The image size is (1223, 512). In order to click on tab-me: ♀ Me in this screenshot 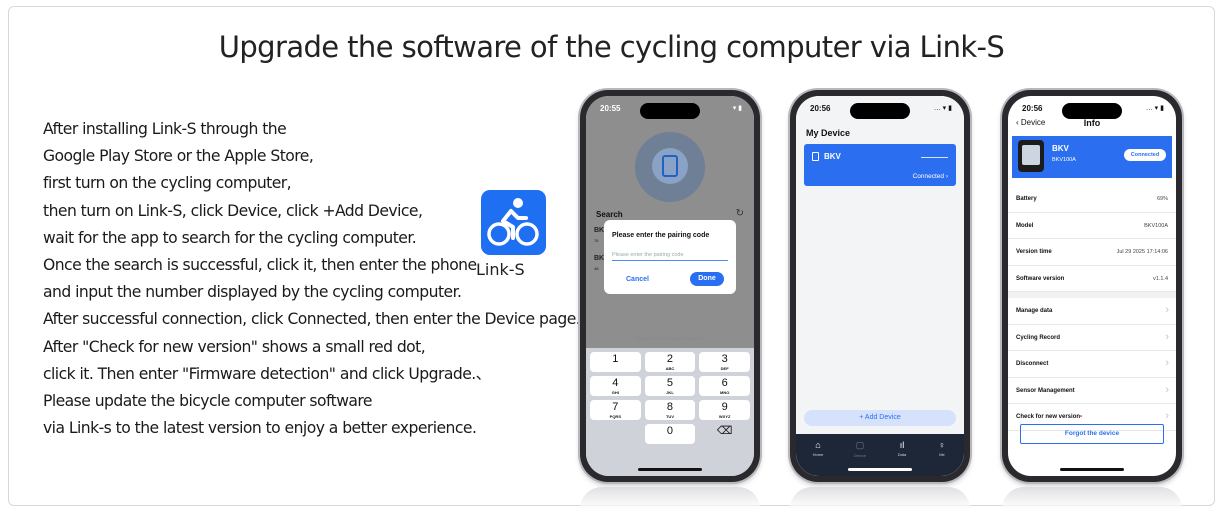, I will do `click(942, 448)`.